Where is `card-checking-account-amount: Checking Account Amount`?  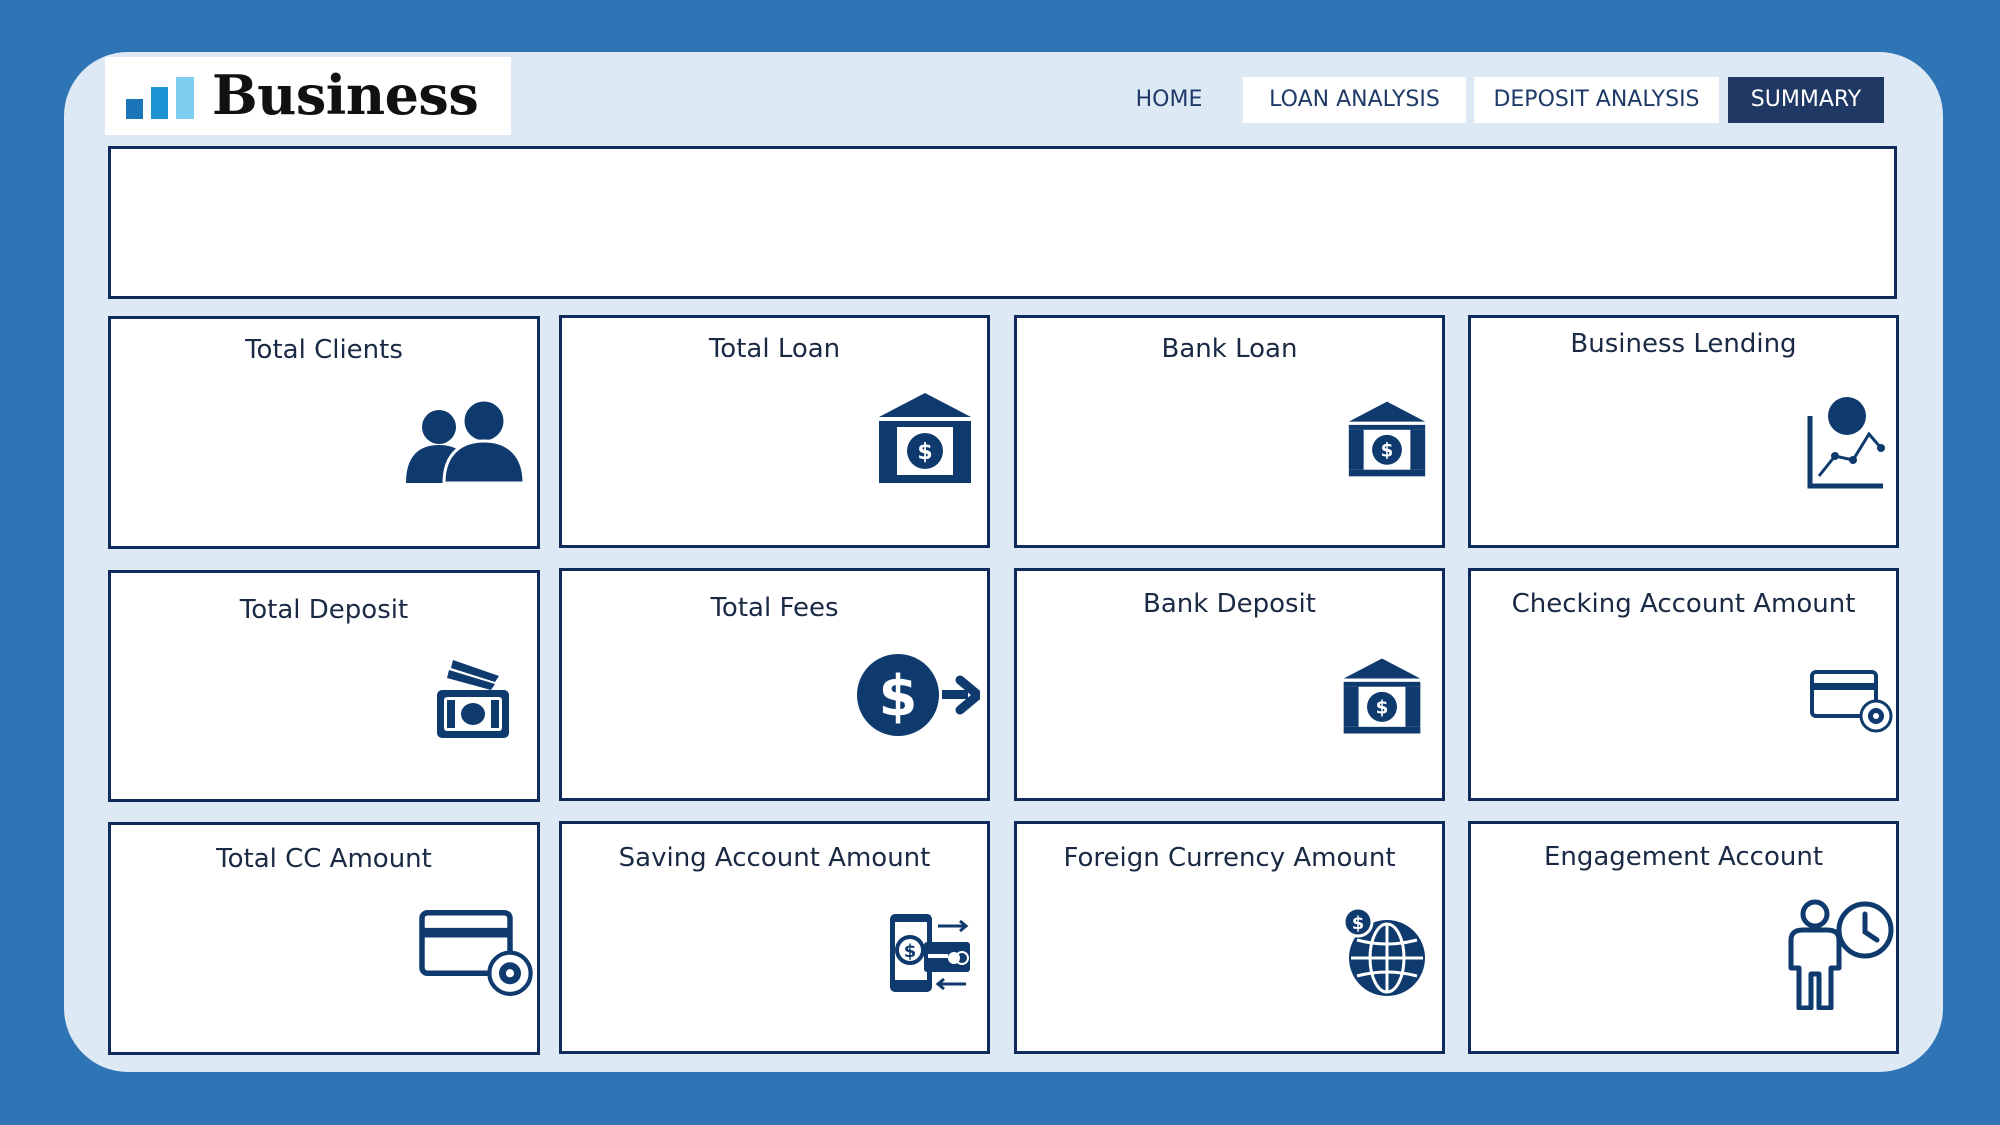
card-checking-account-amount: Checking Account Amount is located at coordinates (1683, 684).